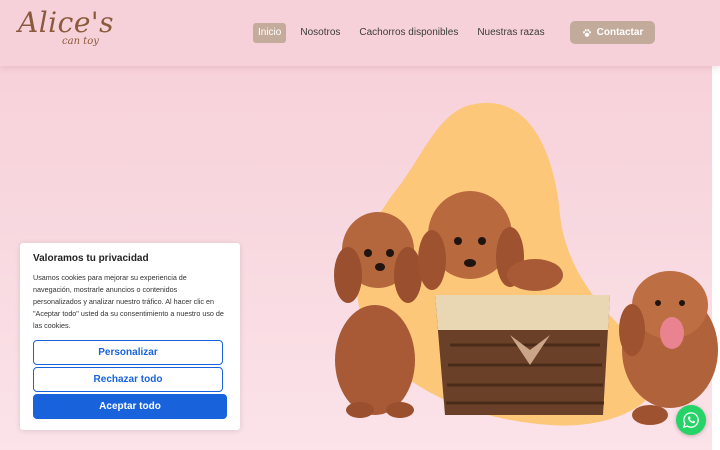 The image size is (720, 450). Describe the element at coordinates (522, 355) in the screenshot. I see `wicker-basket` at that location.